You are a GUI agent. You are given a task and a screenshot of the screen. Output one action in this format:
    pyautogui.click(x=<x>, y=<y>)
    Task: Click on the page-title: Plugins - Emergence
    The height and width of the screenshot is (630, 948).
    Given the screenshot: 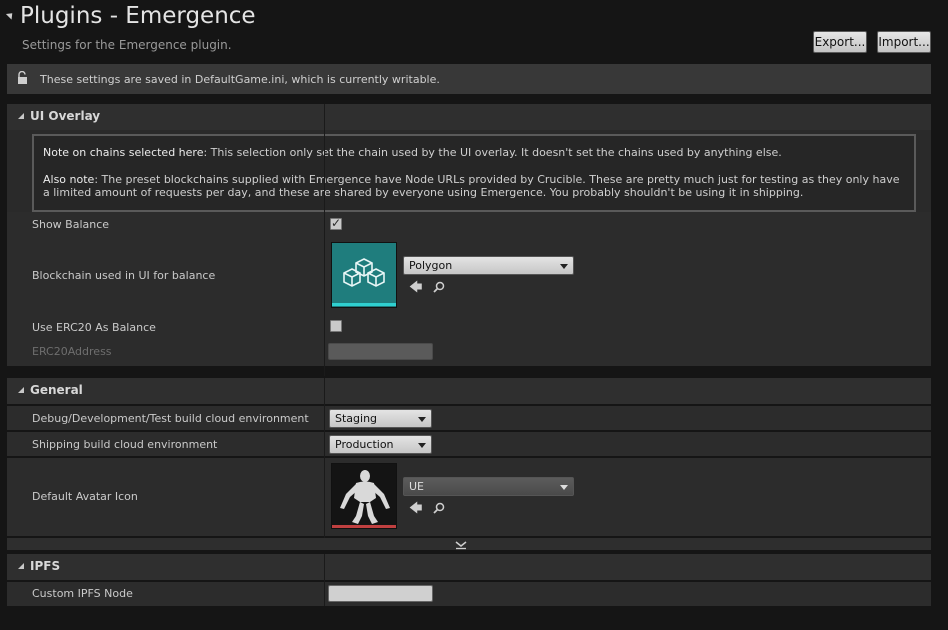 What is the action you would take?
    pyautogui.click(x=138, y=16)
    